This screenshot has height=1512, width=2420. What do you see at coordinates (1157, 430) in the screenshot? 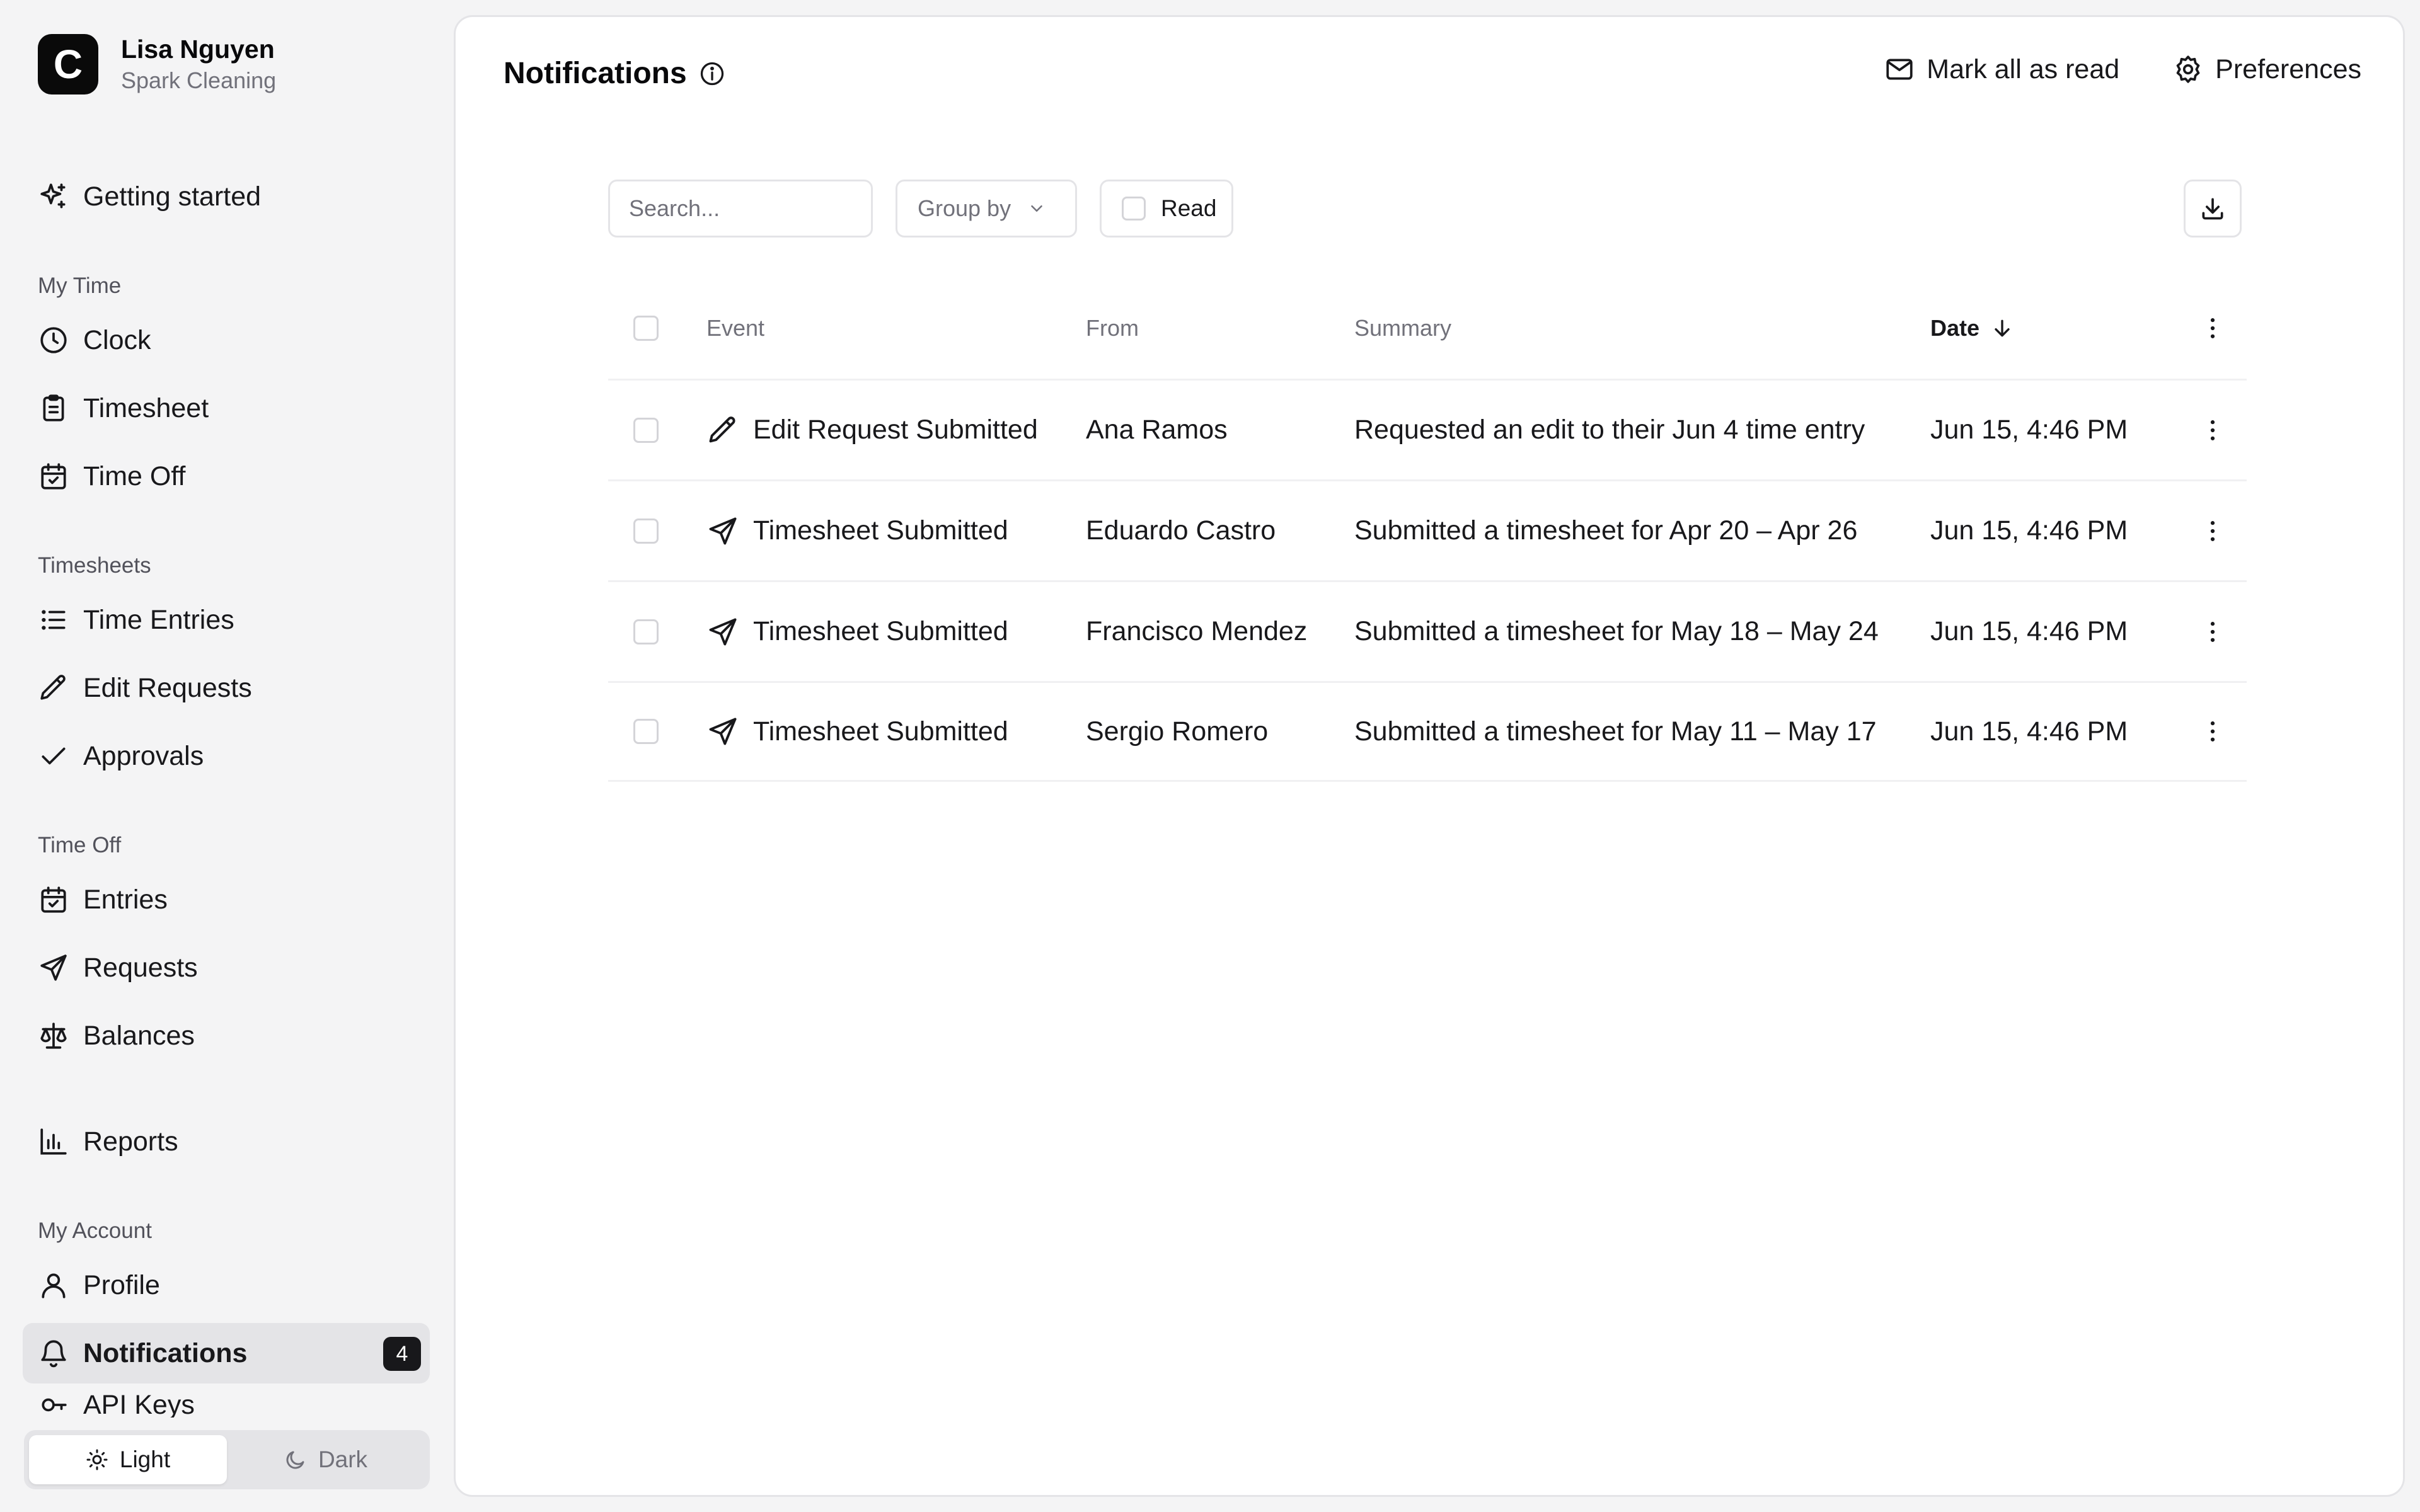
I see `from-cell: Ana Ramos` at bounding box center [1157, 430].